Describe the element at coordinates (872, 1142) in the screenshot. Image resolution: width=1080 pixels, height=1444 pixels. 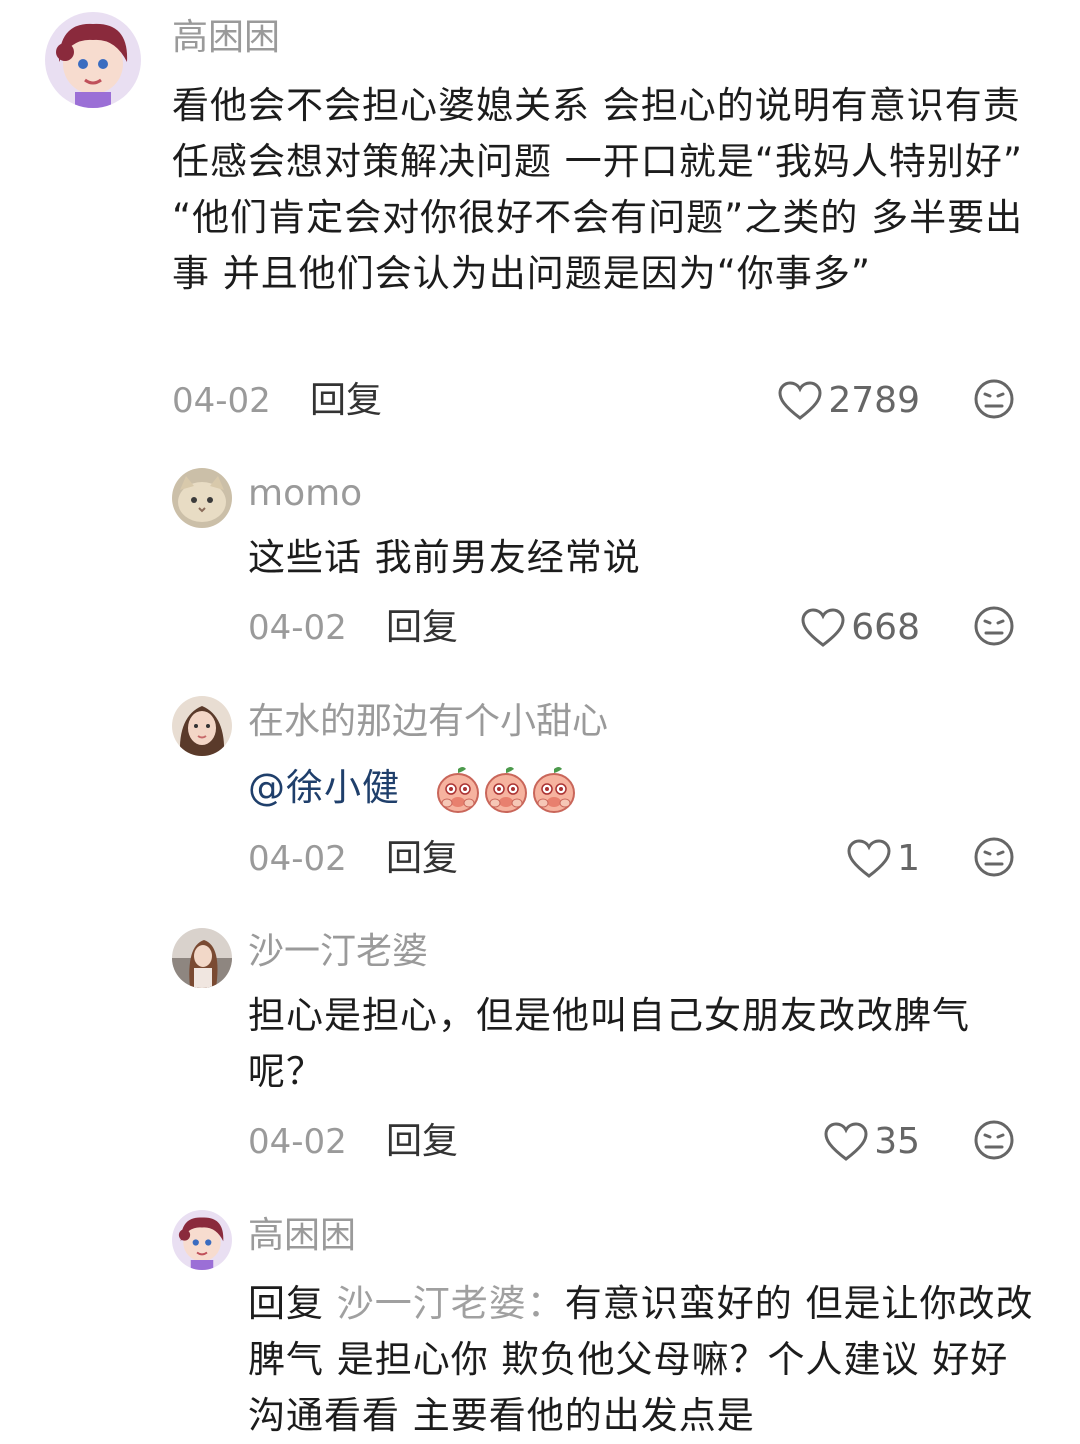
I see `like-button: 35` at that location.